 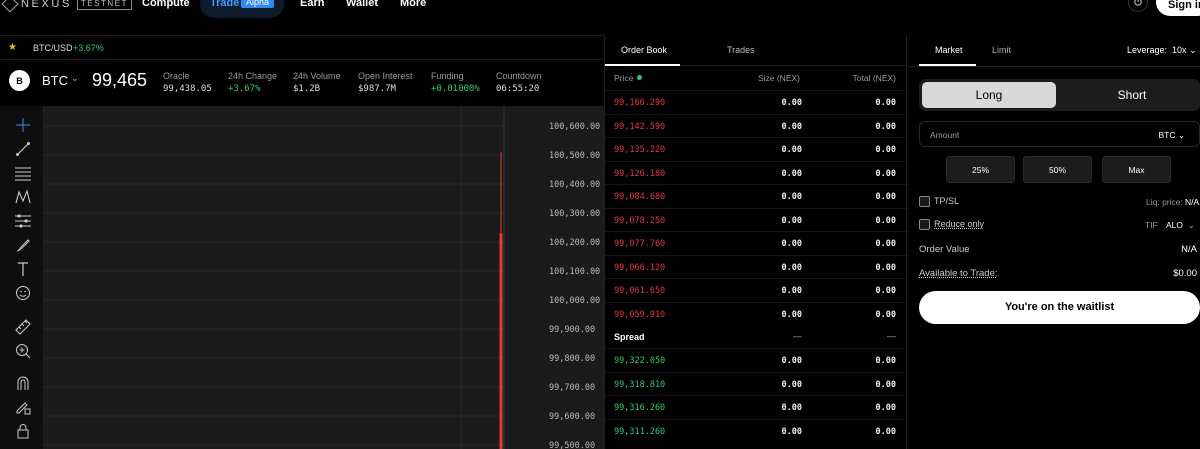 I want to click on sign-in-button: Sign in, so click(x=1178, y=8).